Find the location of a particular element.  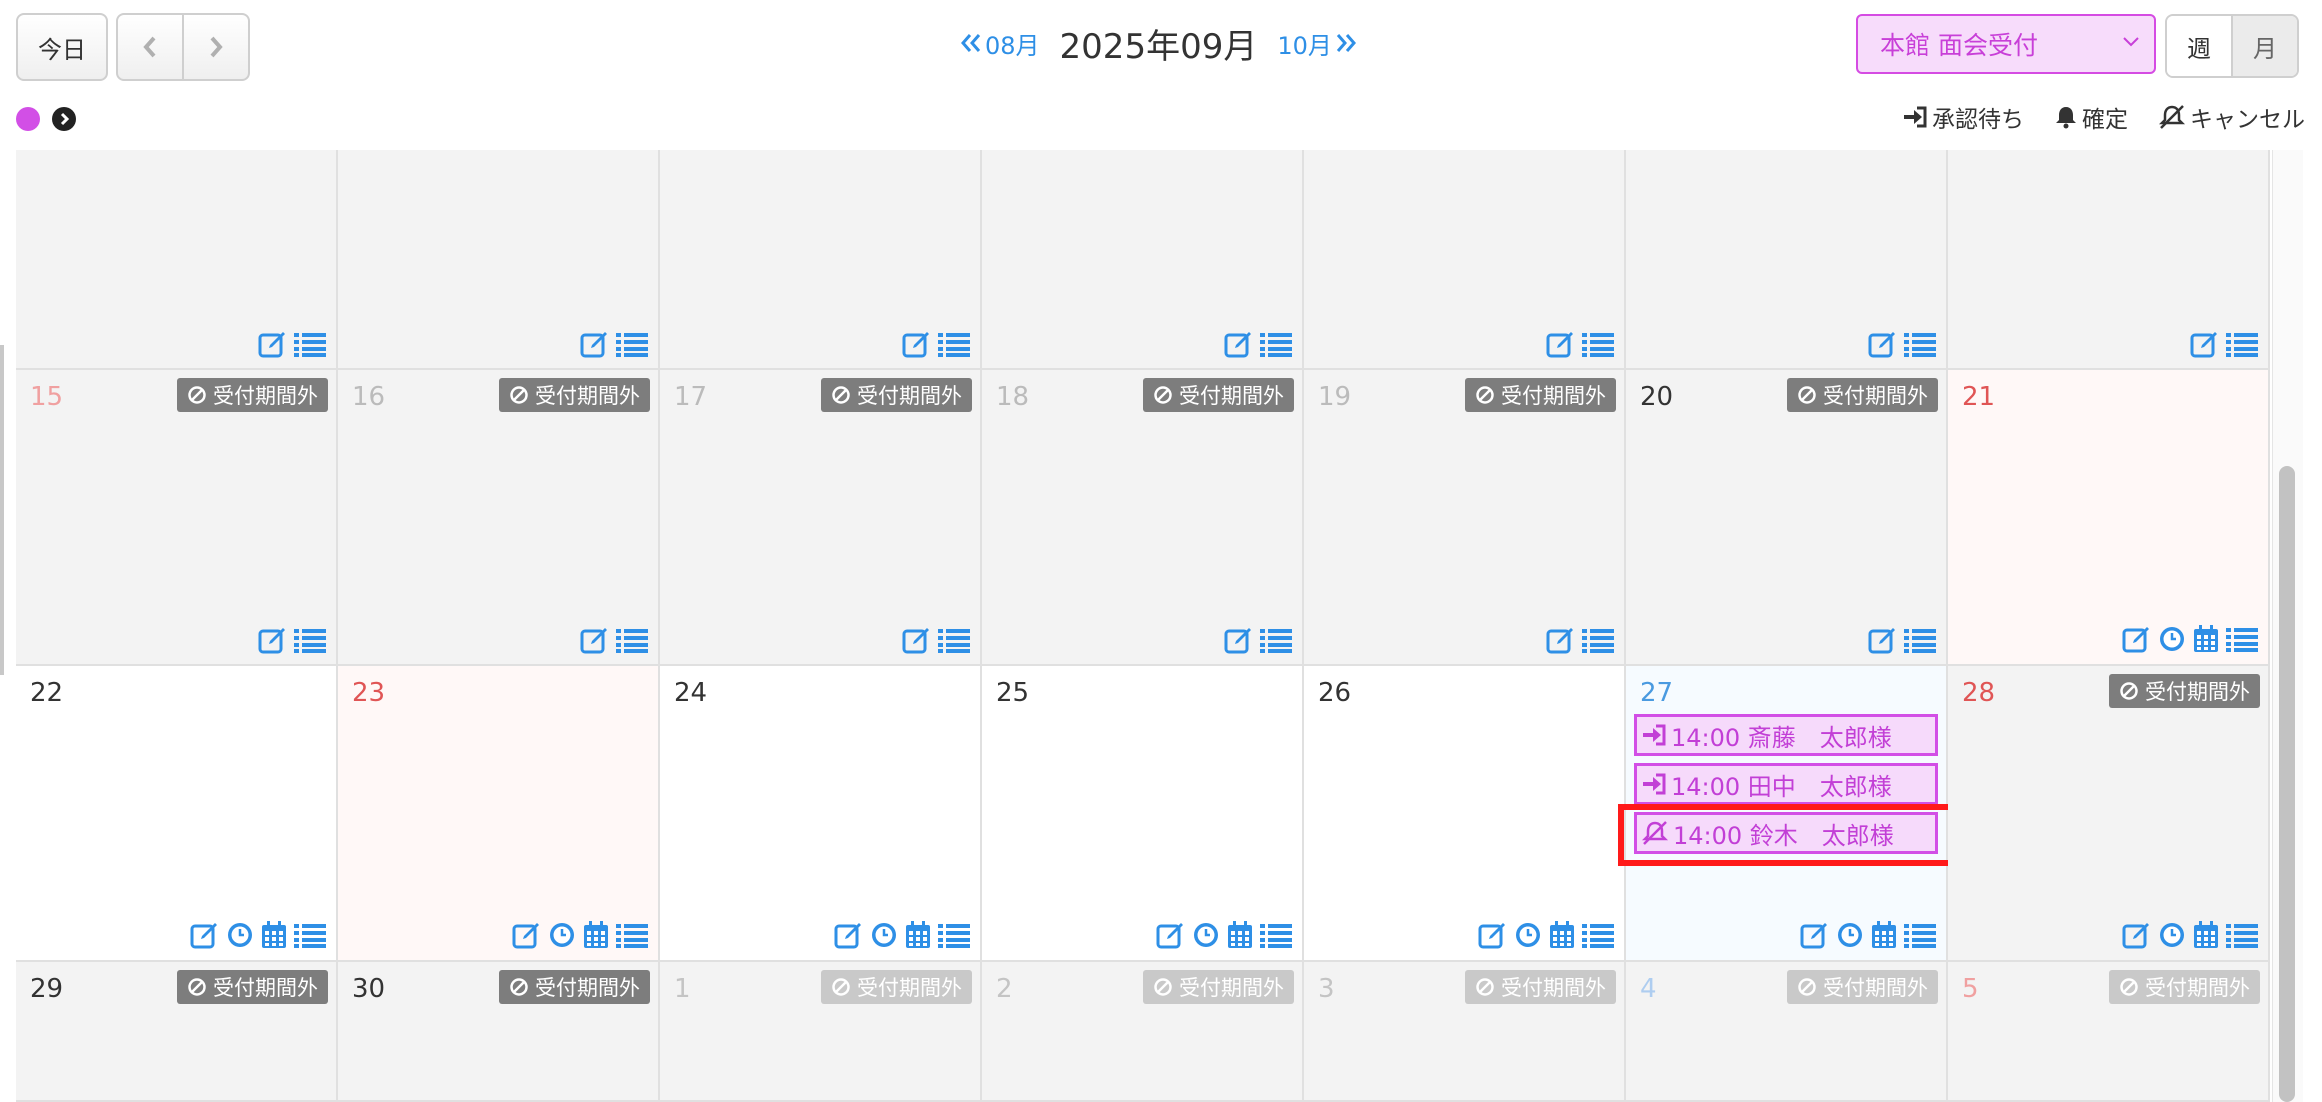

month-view-button: 月 is located at coordinates (2264, 46).